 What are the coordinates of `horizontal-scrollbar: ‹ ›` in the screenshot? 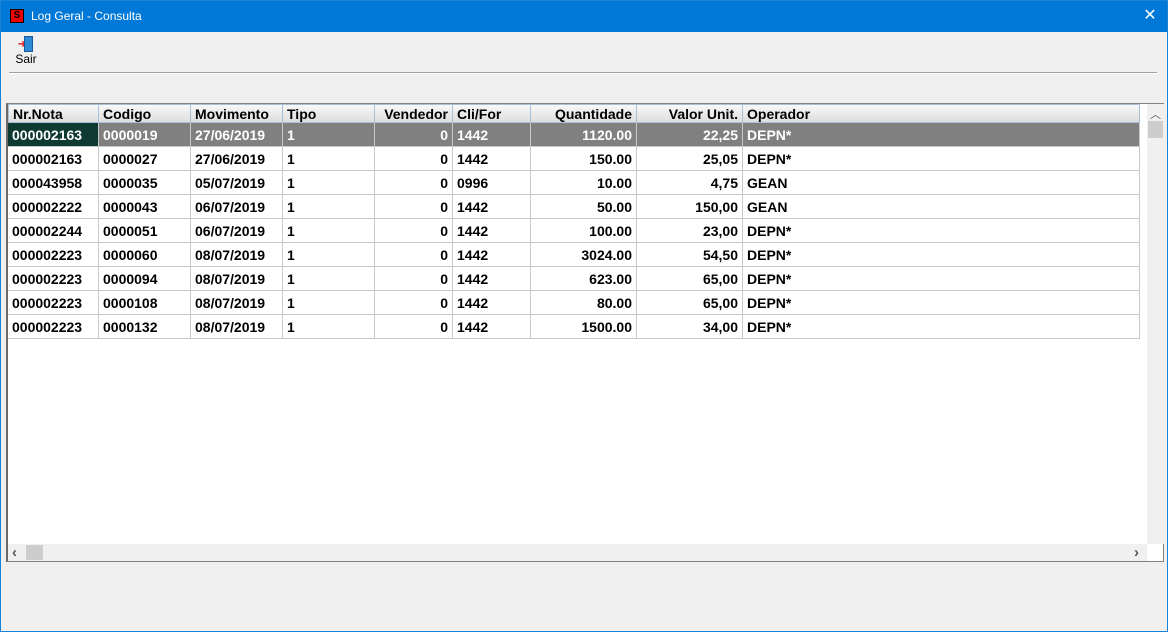 It's located at (577, 552).